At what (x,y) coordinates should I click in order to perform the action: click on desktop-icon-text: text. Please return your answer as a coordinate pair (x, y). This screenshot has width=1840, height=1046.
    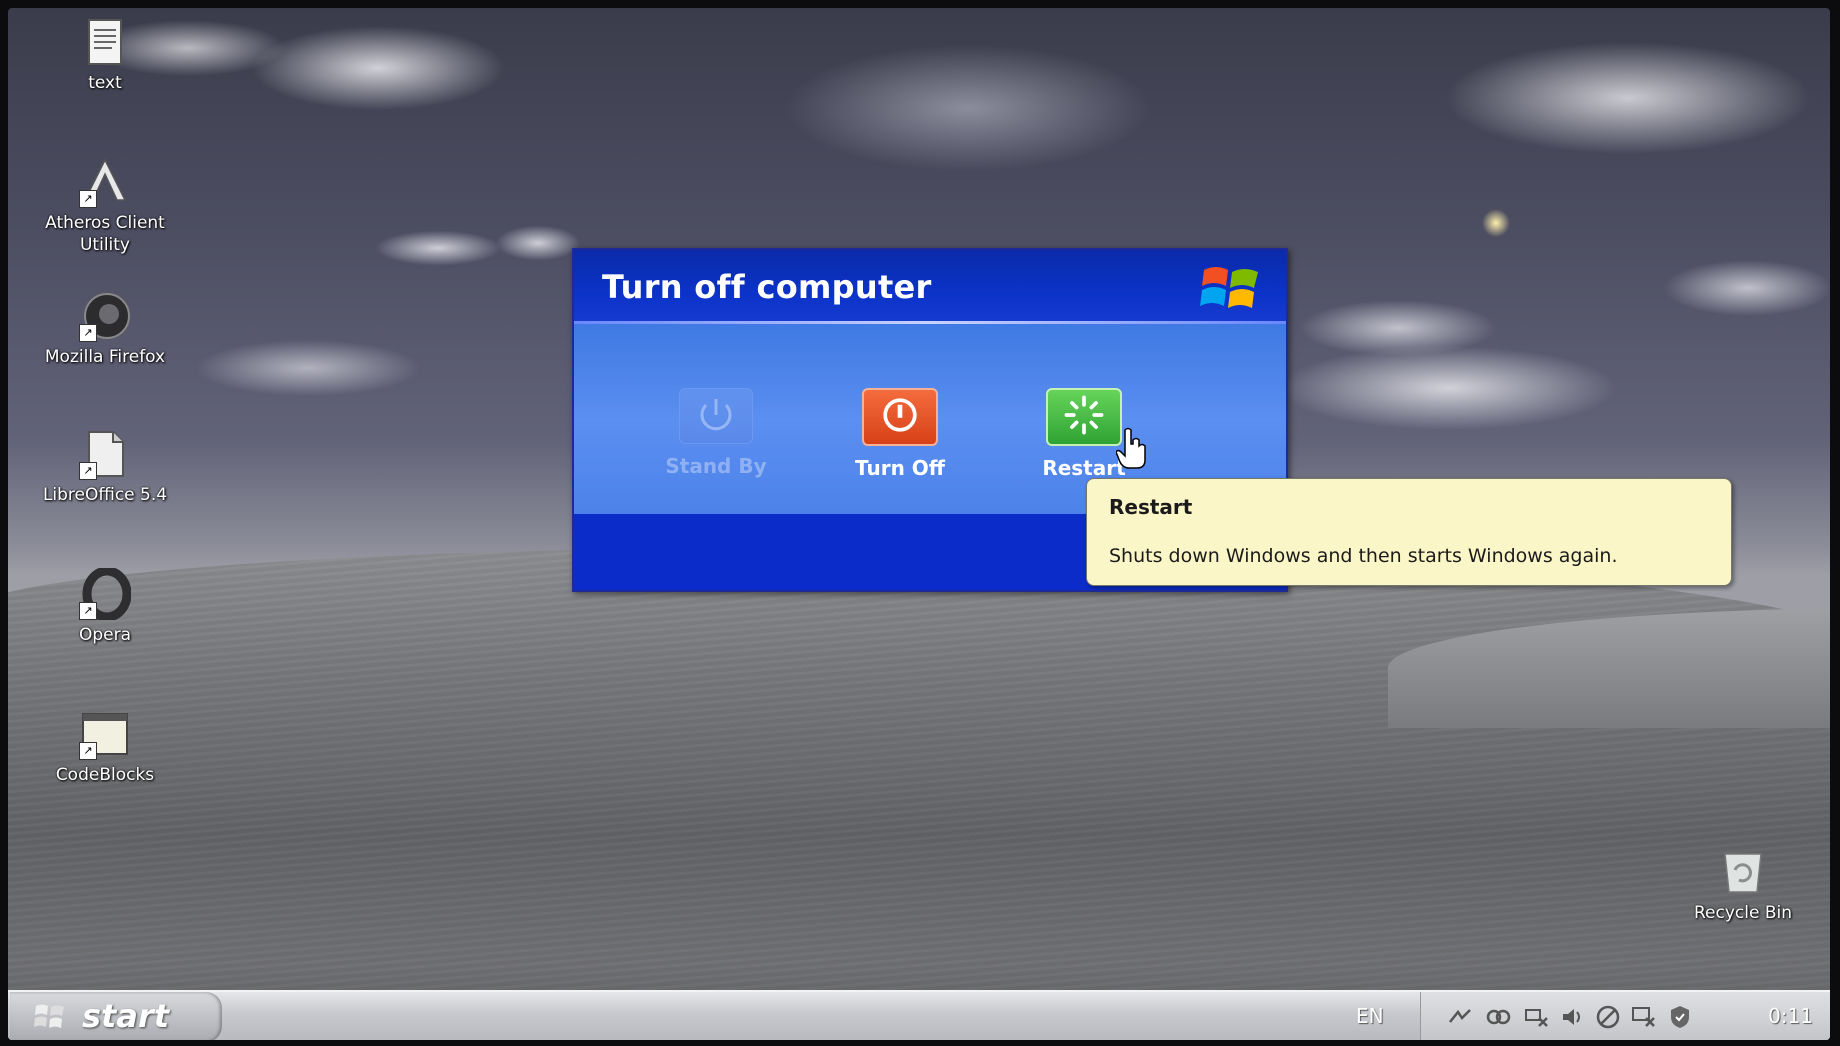
    Looking at the image, I should click on (105, 55).